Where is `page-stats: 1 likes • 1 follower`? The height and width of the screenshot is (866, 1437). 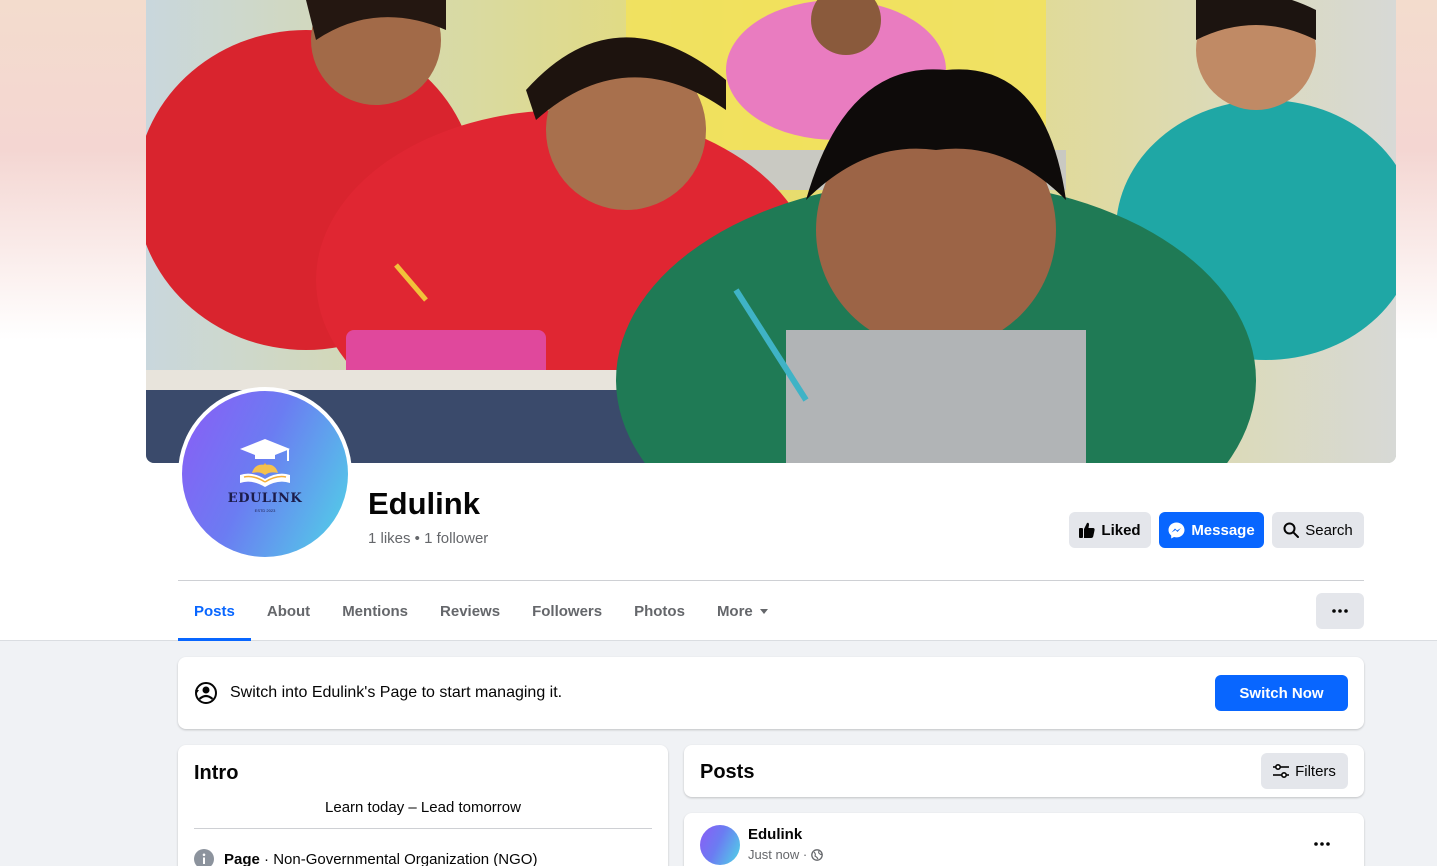
page-stats: 1 likes • 1 follower is located at coordinates (428, 538).